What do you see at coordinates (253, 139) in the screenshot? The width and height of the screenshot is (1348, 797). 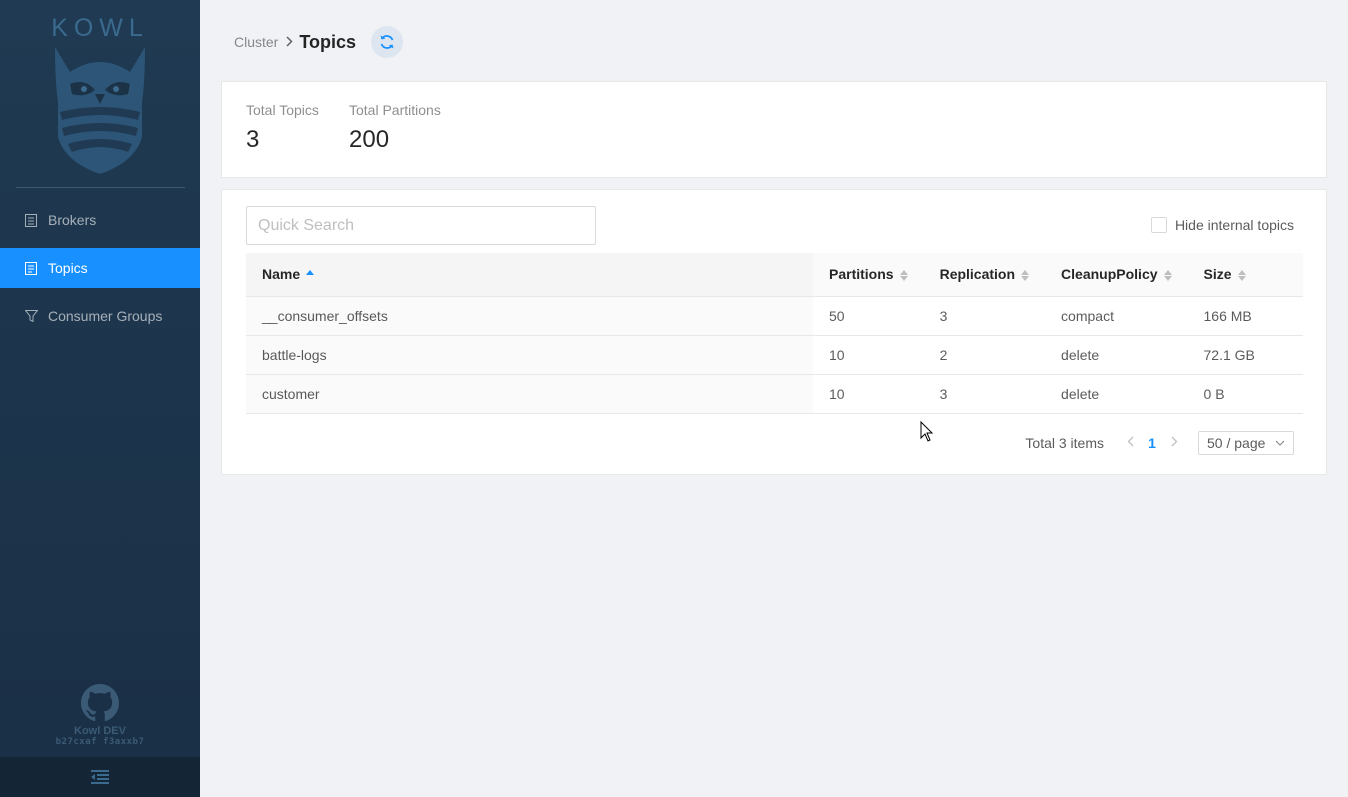 I see `stat-value: 3` at bounding box center [253, 139].